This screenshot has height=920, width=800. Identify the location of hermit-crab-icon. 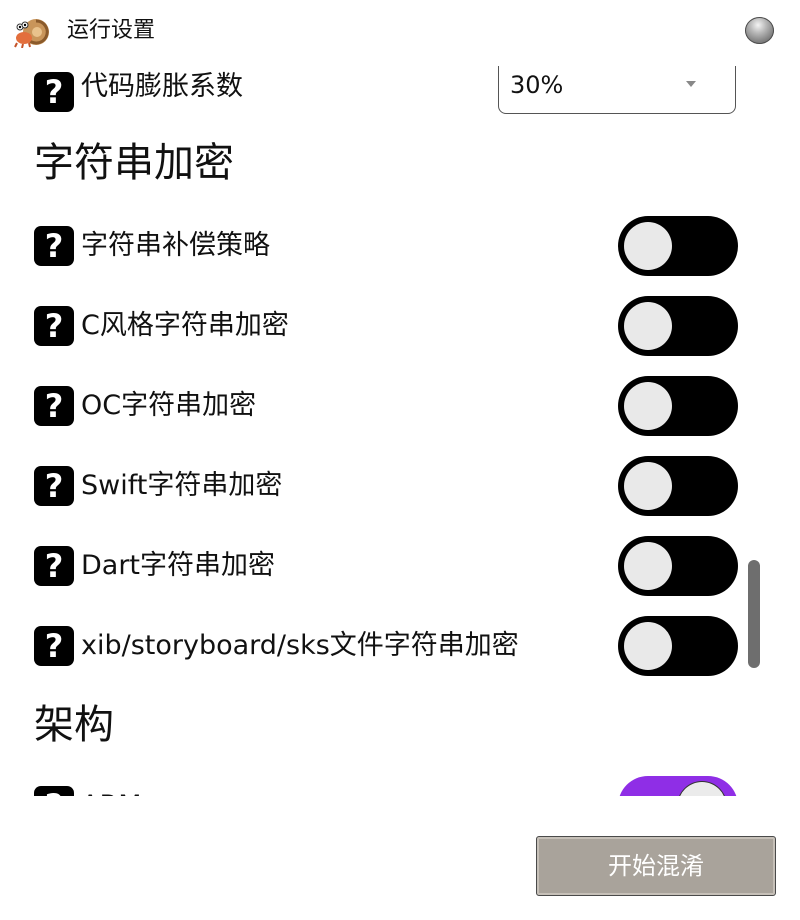
(31, 33).